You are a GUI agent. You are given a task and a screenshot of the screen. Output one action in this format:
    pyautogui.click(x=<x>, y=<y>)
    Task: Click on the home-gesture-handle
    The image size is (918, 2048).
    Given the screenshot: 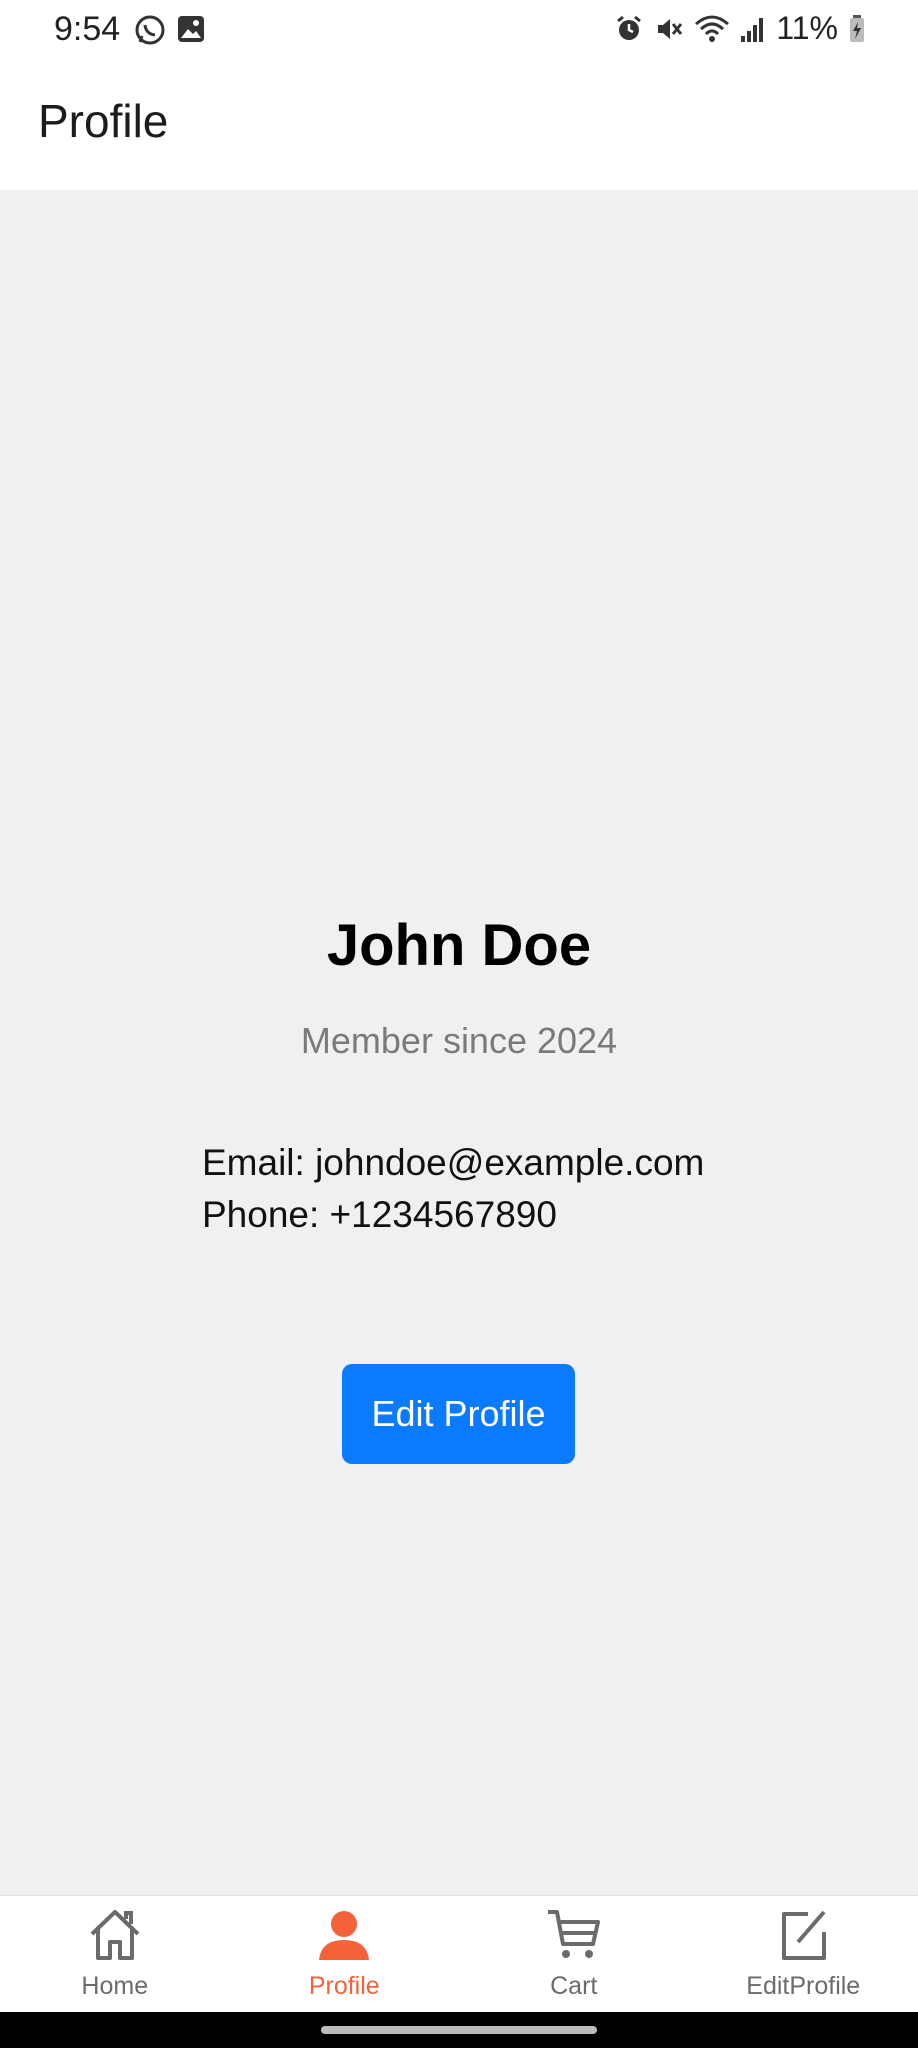 What is the action you would take?
    pyautogui.click(x=459, y=2030)
    